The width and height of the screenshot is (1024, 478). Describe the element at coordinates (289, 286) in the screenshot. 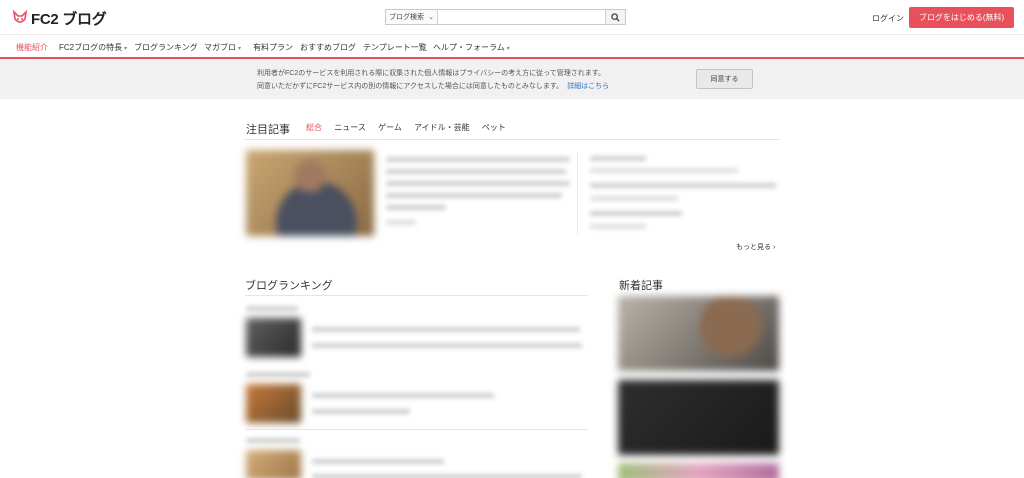

I see `ranking-title: ブログランキング` at that location.